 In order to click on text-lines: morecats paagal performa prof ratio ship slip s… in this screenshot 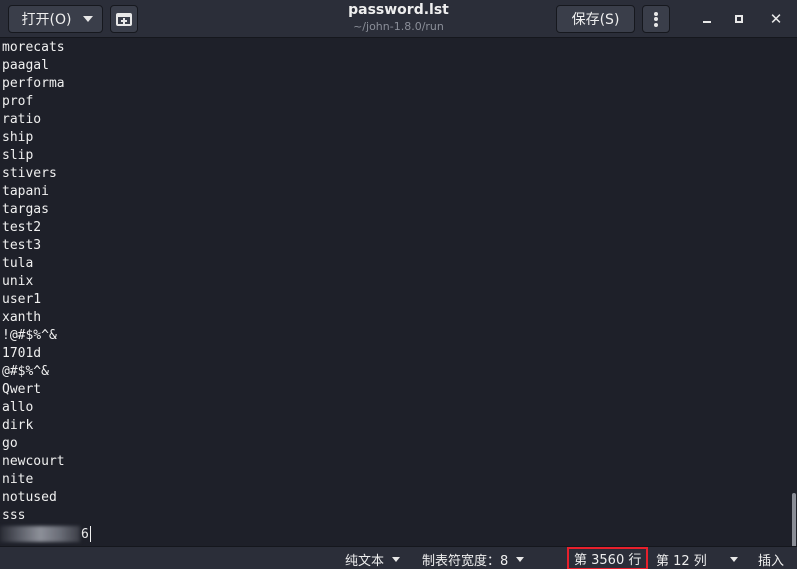, I will do `click(33, 282)`.